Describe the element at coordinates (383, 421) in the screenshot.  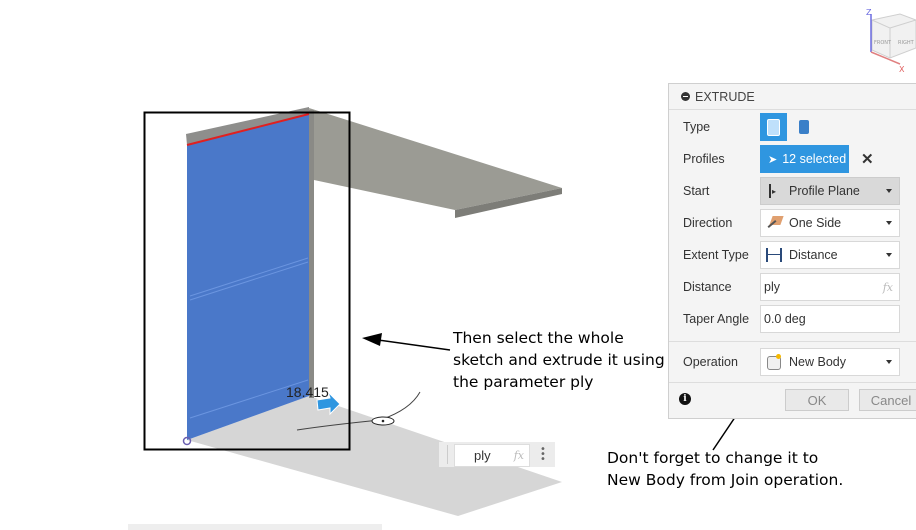
I see `rotation-handle-dot` at that location.